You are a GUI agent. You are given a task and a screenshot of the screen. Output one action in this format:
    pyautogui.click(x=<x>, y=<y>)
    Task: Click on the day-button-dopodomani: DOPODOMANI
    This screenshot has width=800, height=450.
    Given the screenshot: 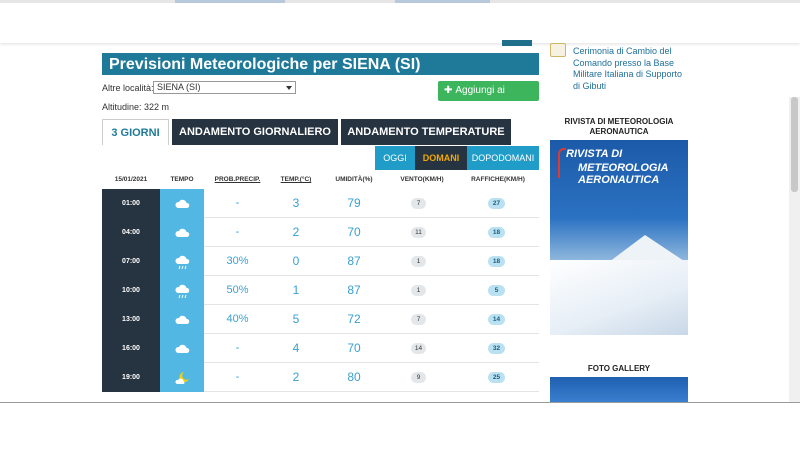 What is the action you would take?
    pyautogui.click(x=503, y=158)
    